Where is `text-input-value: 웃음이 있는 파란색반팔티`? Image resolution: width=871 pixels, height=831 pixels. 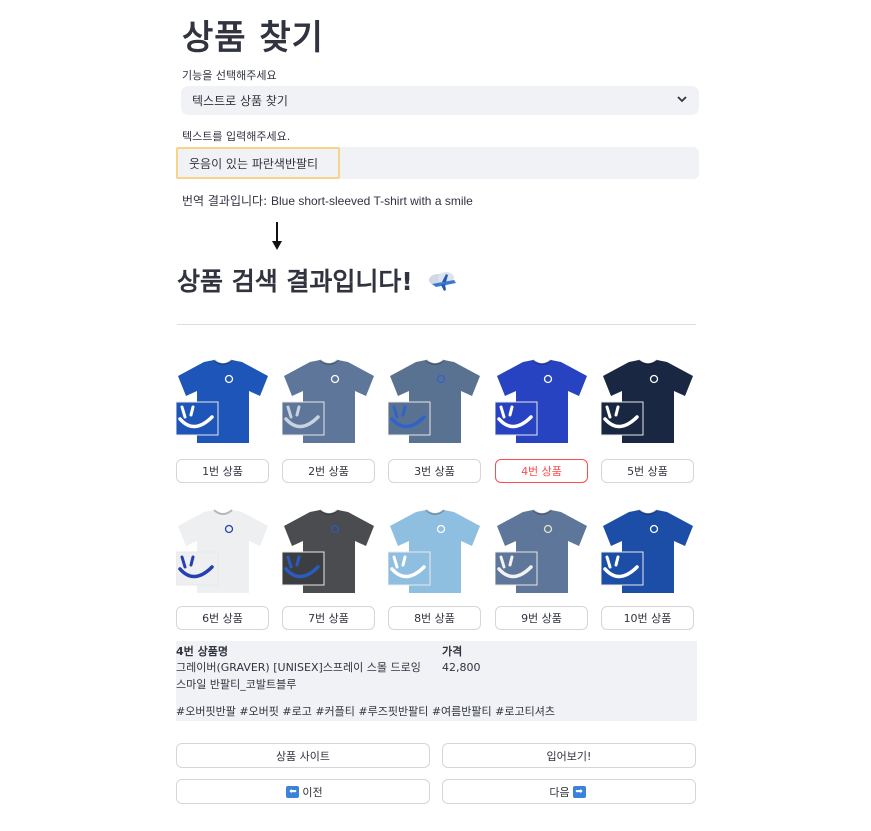
text-input-value: 웃음이 있는 파란색반팔티 is located at coordinates (258, 163).